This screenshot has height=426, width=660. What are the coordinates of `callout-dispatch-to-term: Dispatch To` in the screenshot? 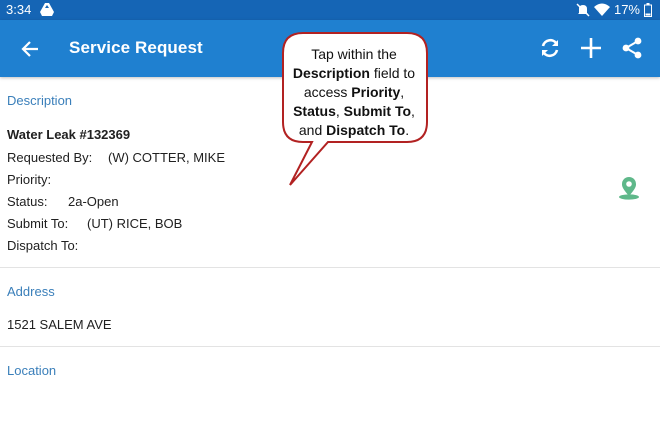 It's located at (366, 130).